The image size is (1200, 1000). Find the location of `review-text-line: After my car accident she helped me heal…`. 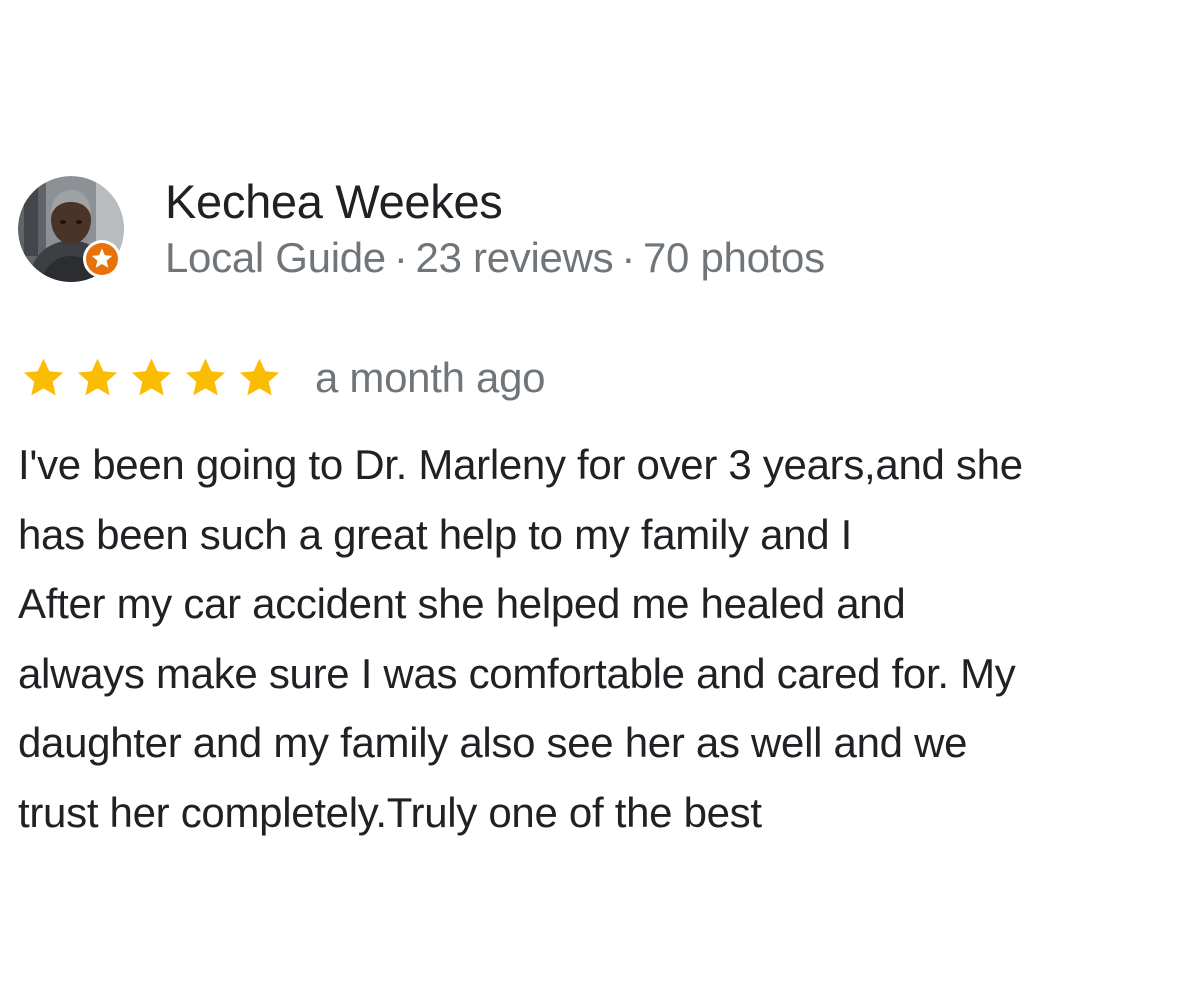

review-text-line: After my car accident she helped me heal… is located at coordinates (462, 603).